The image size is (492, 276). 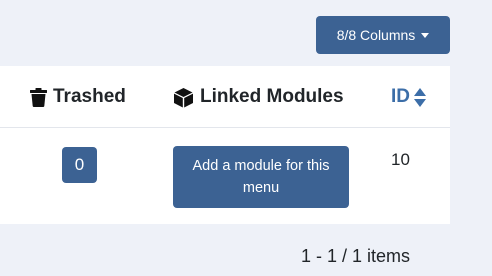 I want to click on caret-down-icon, so click(x=425, y=35).